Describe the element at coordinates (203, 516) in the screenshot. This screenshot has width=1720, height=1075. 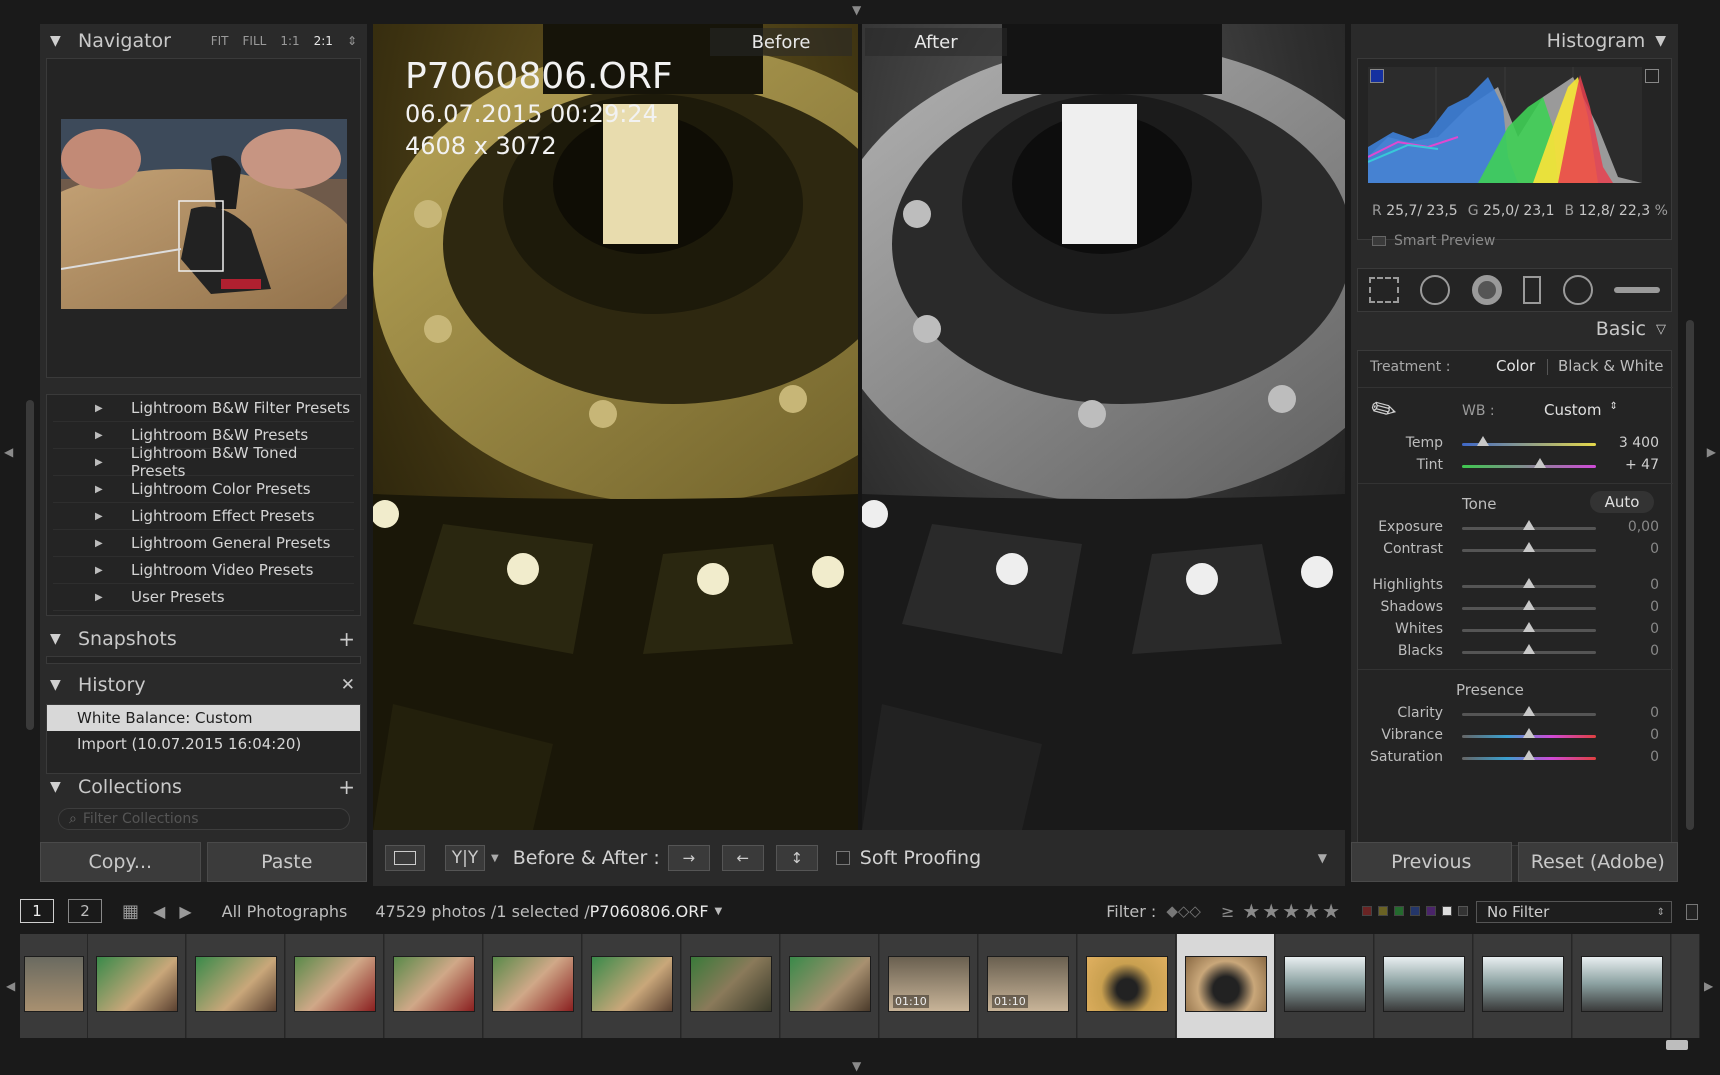
I see `preset-folder: ▶ Lightroom Effect Presets` at that location.